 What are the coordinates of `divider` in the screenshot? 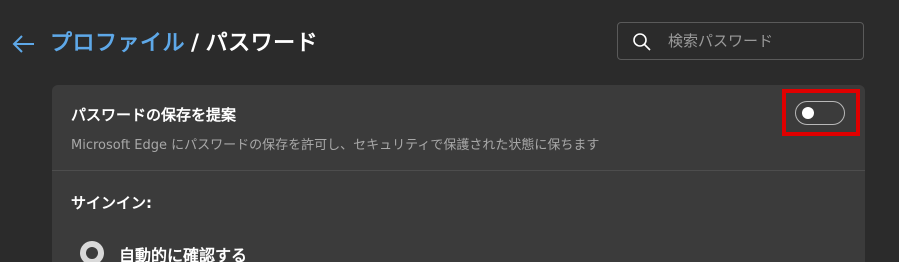 It's located at (458, 170).